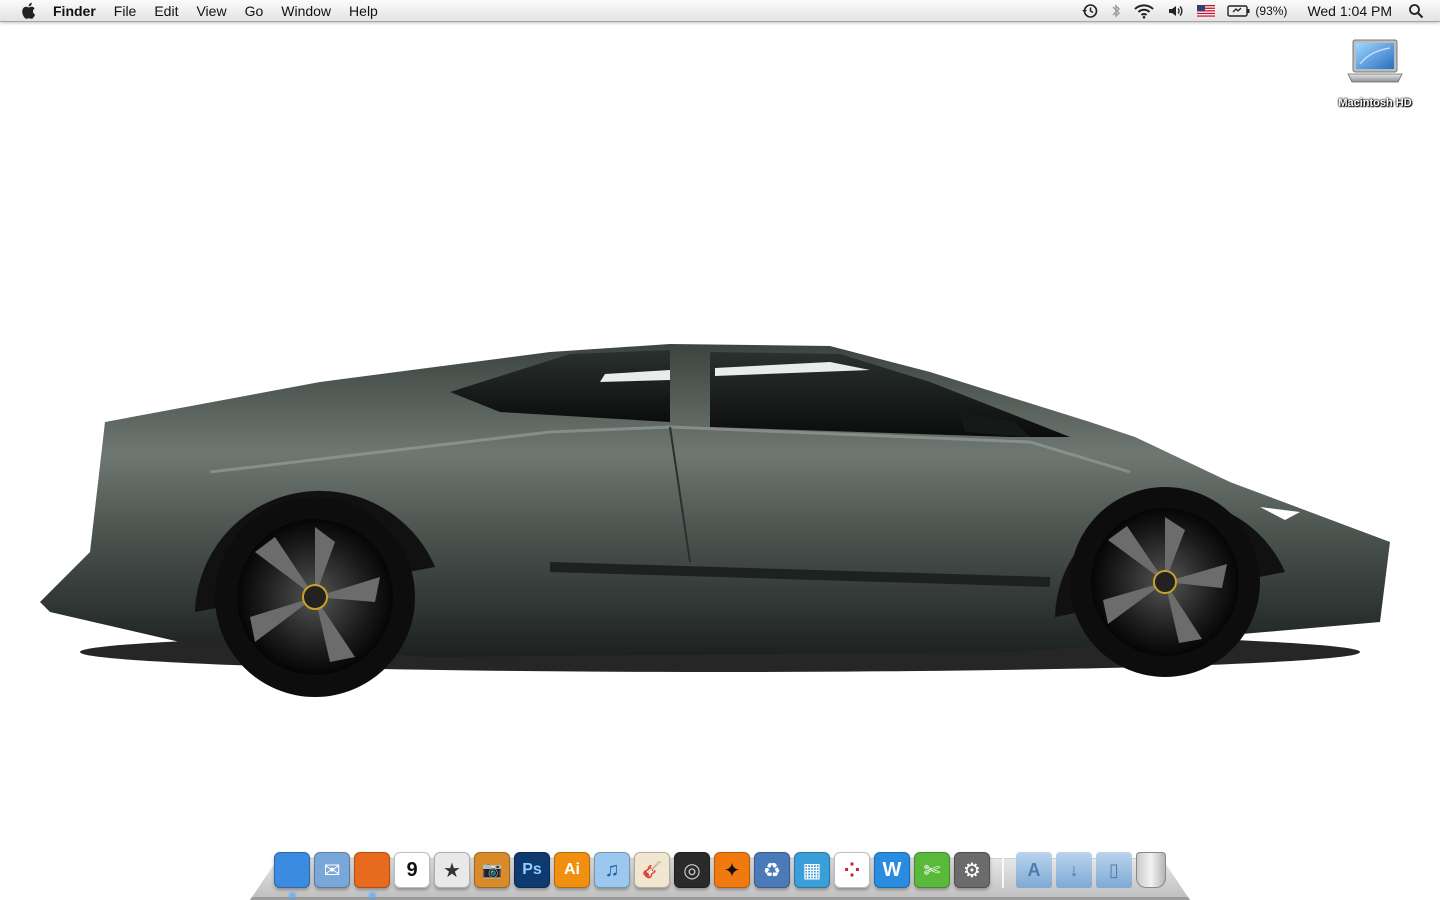 Image resolution: width=1440 pixels, height=900 pixels. Describe the element at coordinates (772, 870) in the screenshot. I see `recycle-app-icon: ♻` at that location.